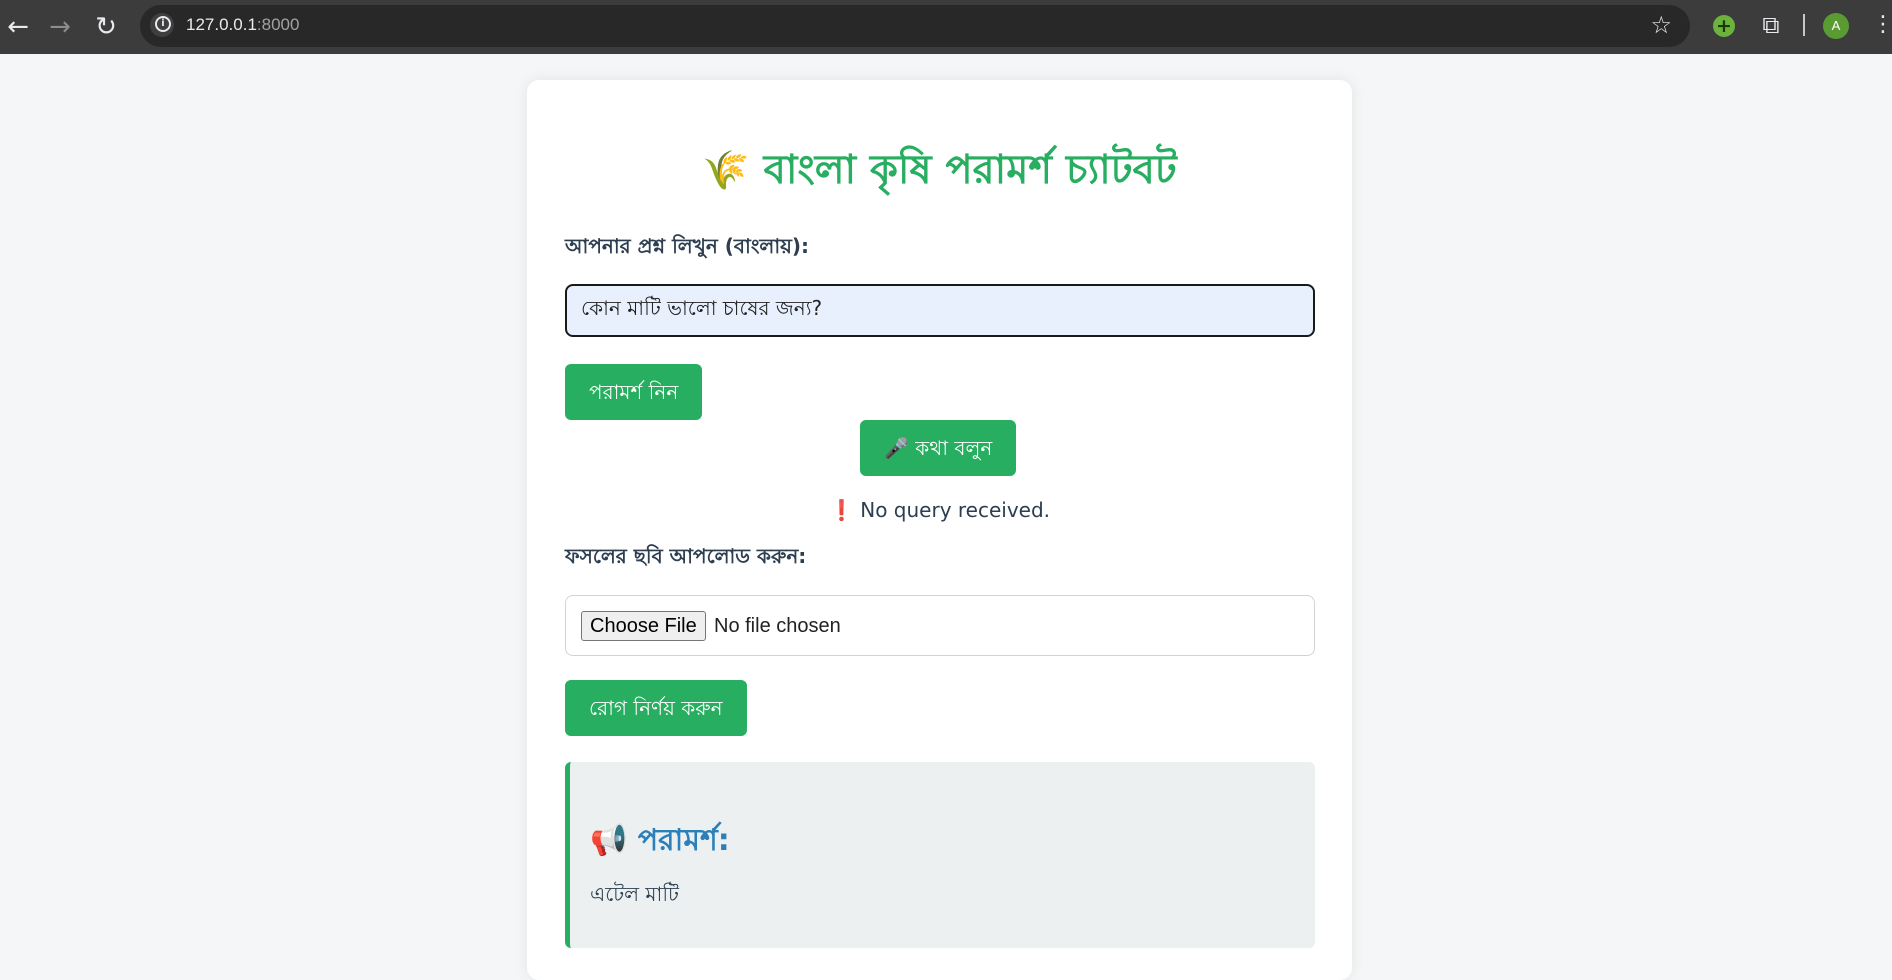  I want to click on url-host: 127.0.0.1, so click(221, 24).